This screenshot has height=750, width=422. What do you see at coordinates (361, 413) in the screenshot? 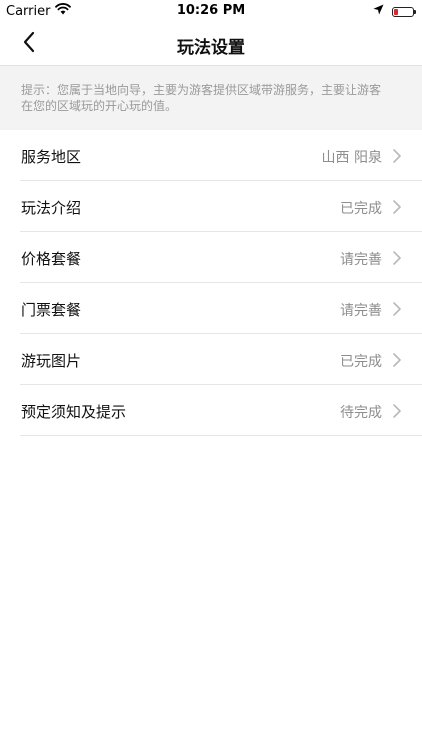
I see `list-item-value: 待完成` at bounding box center [361, 413].